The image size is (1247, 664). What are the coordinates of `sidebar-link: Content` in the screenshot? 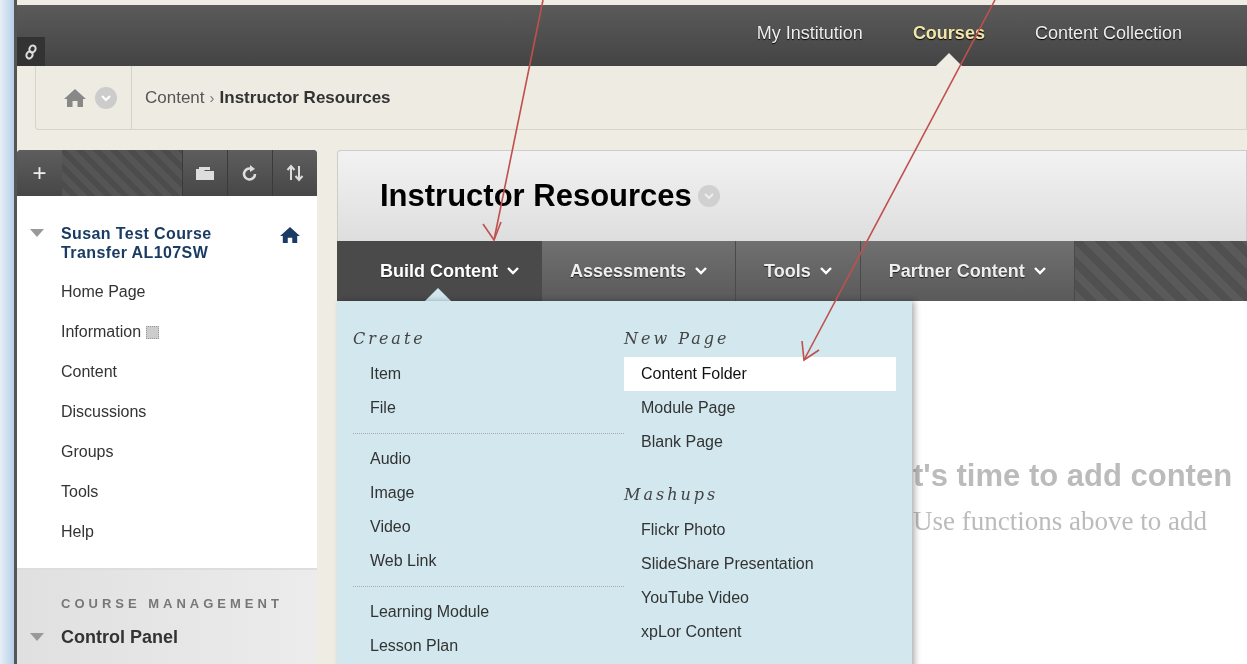 It's located at (89, 372).